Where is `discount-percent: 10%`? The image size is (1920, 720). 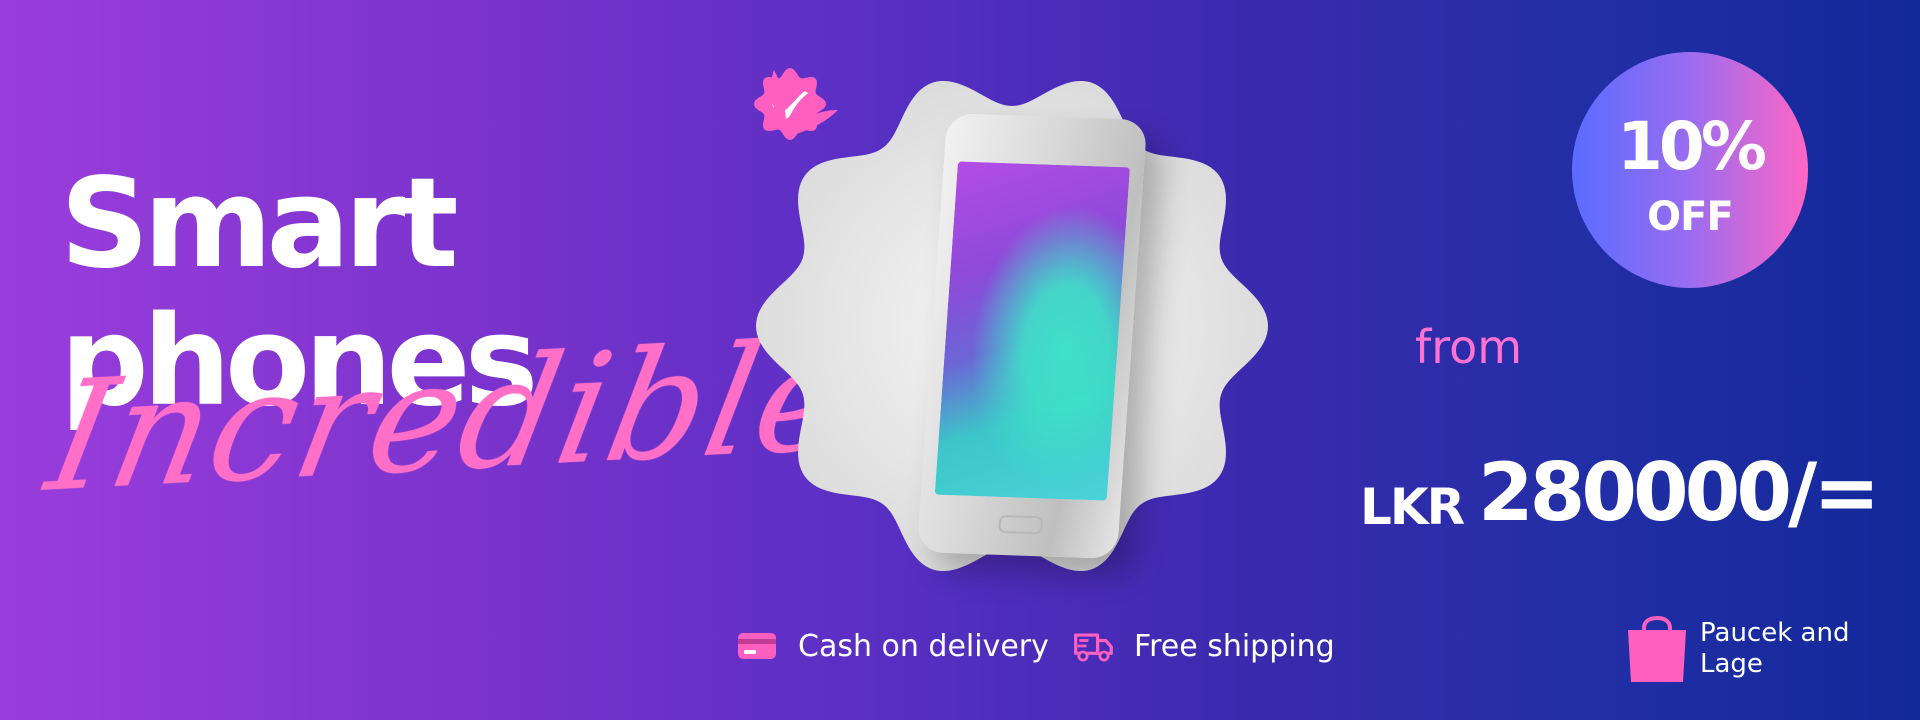
discount-percent: 10% is located at coordinates (1692, 146).